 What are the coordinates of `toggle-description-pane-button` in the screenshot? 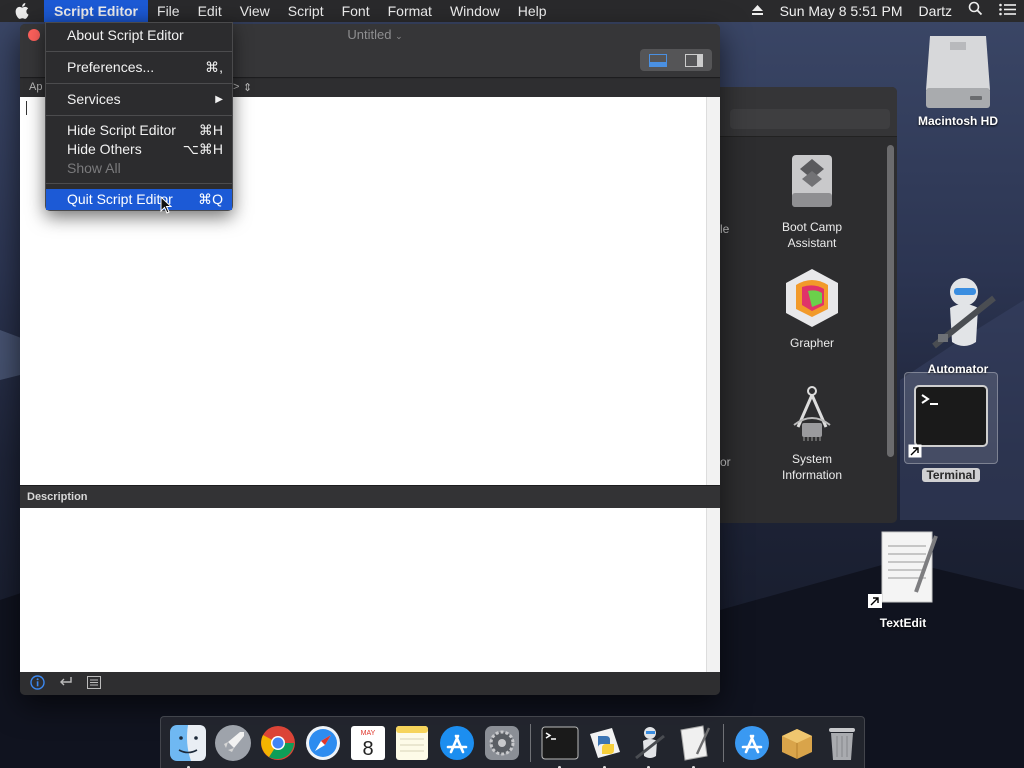 It's located at (658, 60).